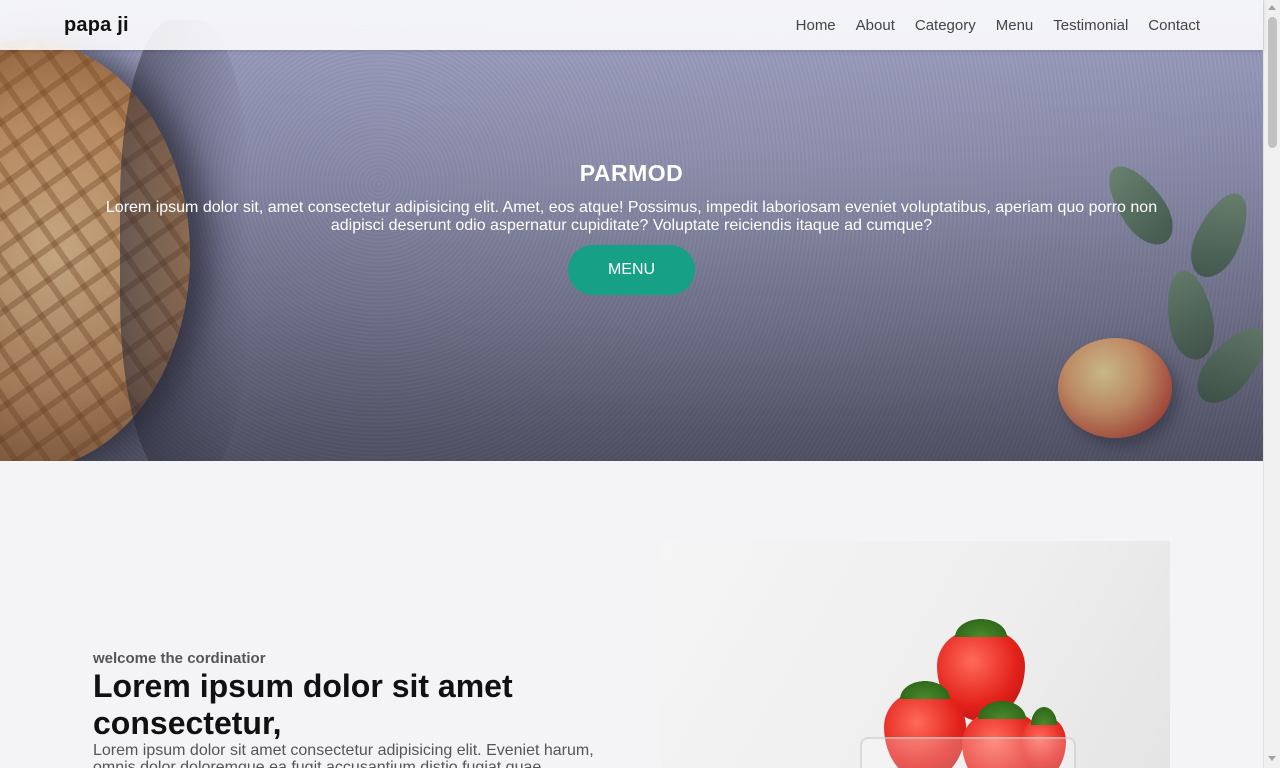 Image resolution: width=1280 pixels, height=768 pixels. Describe the element at coordinates (631, 270) in the screenshot. I see `menu-button: MENU` at that location.